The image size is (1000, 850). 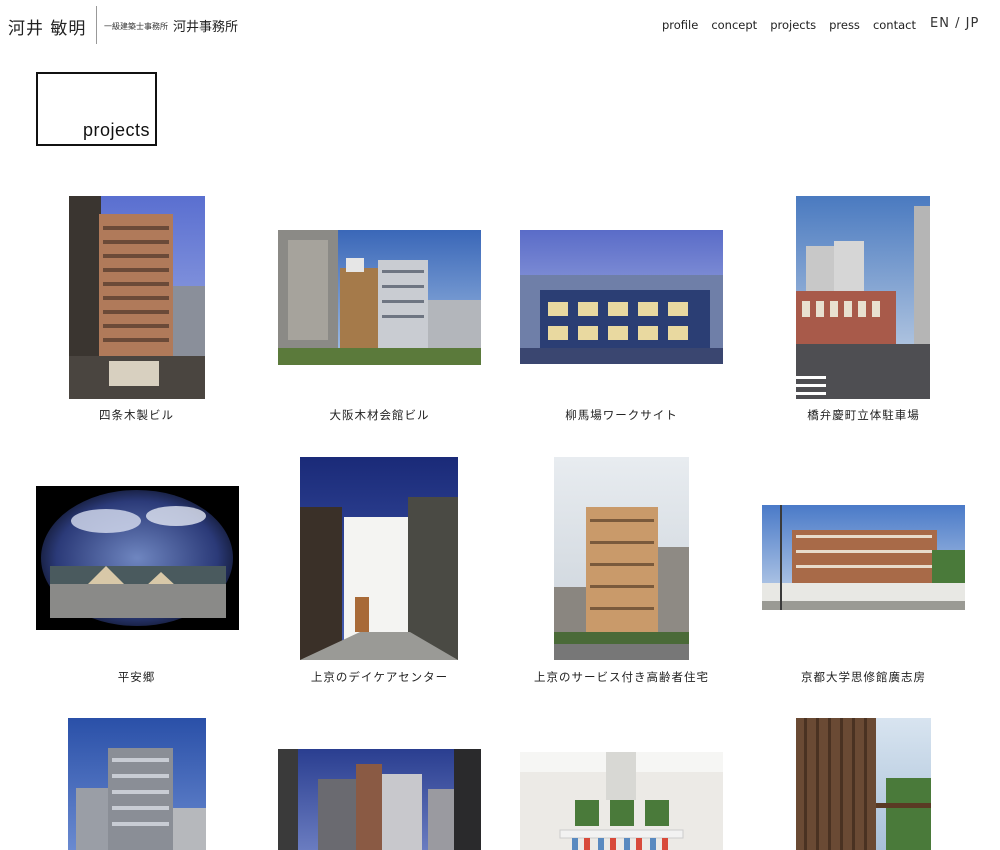 What do you see at coordinates (621, 415) in the screenshot?
I see `project-caption: 柳馬場ワークサイト` at bounding box center [621, 415].